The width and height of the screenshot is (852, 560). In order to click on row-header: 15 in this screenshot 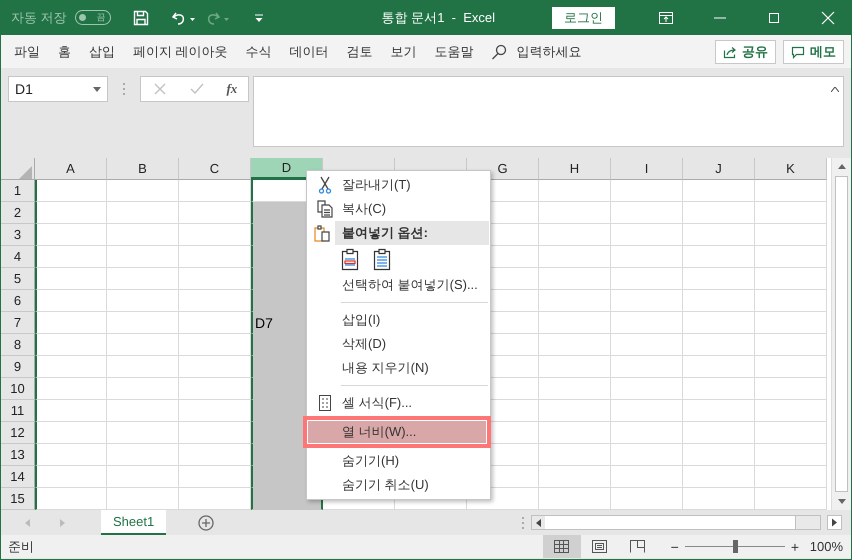, I will do `click(18, 499)`.